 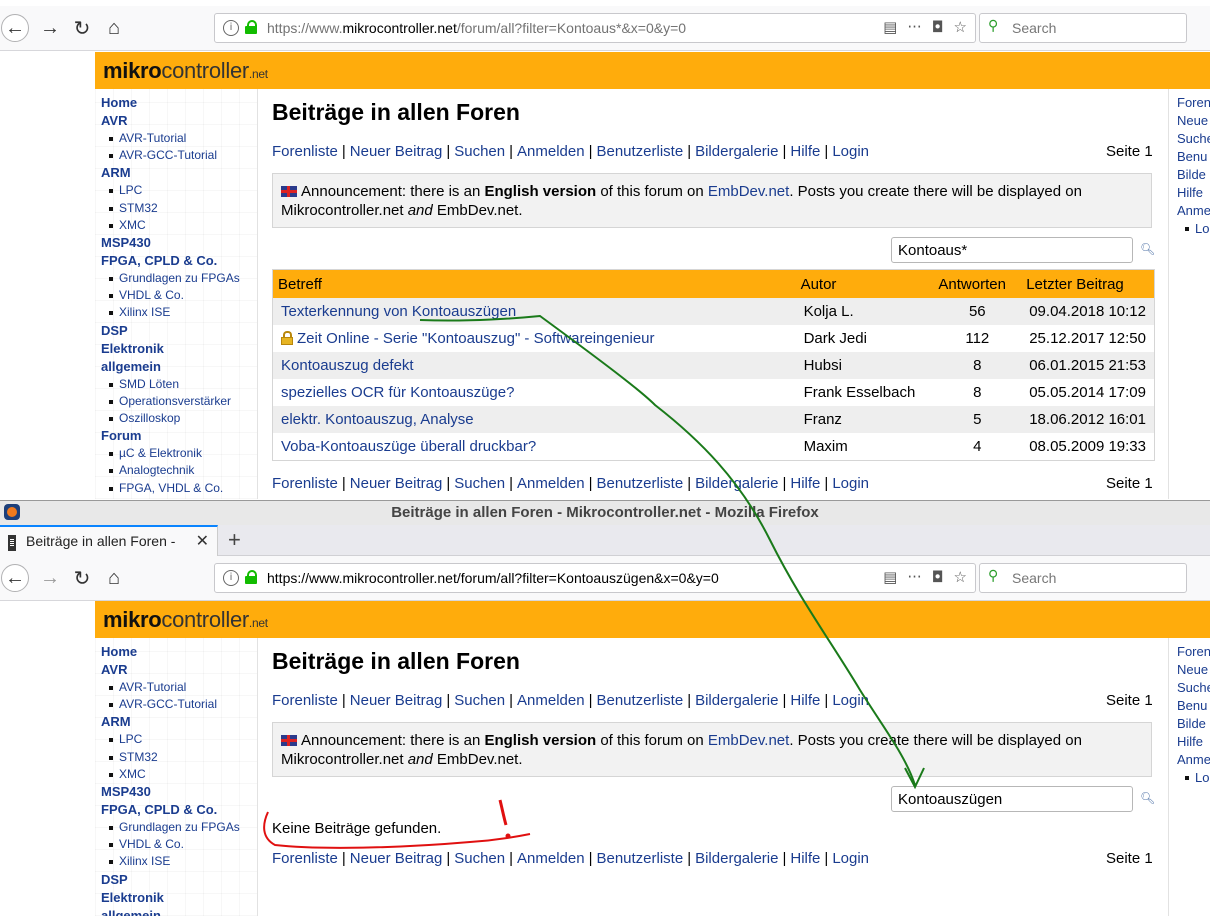 I want to click on sidebar-section-link: Forum, so click(x=121, y=435).